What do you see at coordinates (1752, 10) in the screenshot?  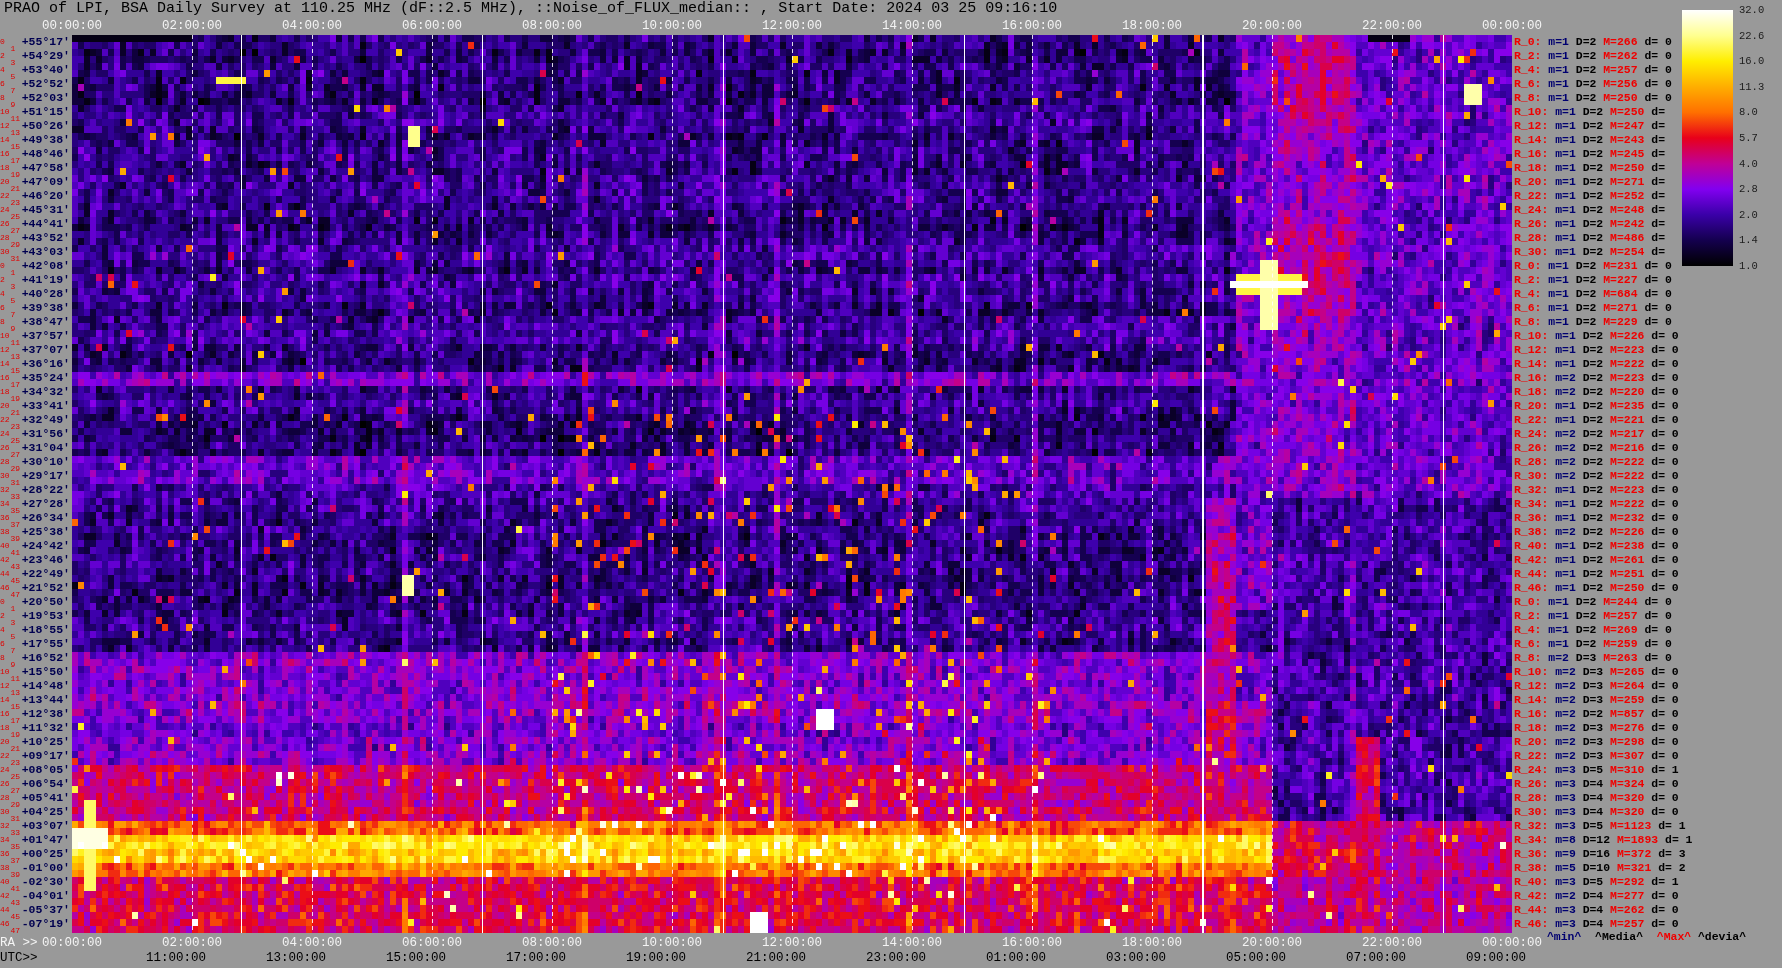 I see `color-scale-tick-label: 32.0` at bounding box center [1752, 10].